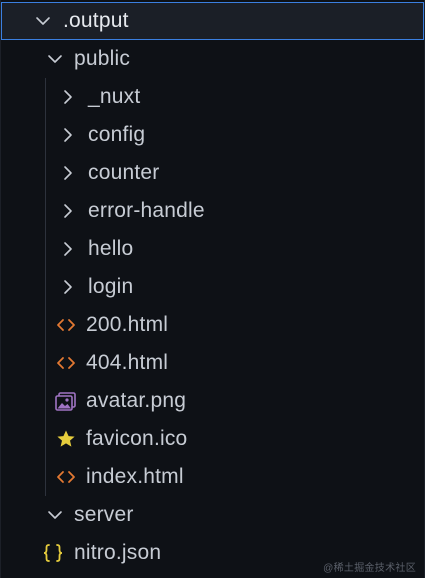  What do you see at coordinates (66, 439) in the screenshot?
I see `star-file-icon` at bounding box center [66, 439].